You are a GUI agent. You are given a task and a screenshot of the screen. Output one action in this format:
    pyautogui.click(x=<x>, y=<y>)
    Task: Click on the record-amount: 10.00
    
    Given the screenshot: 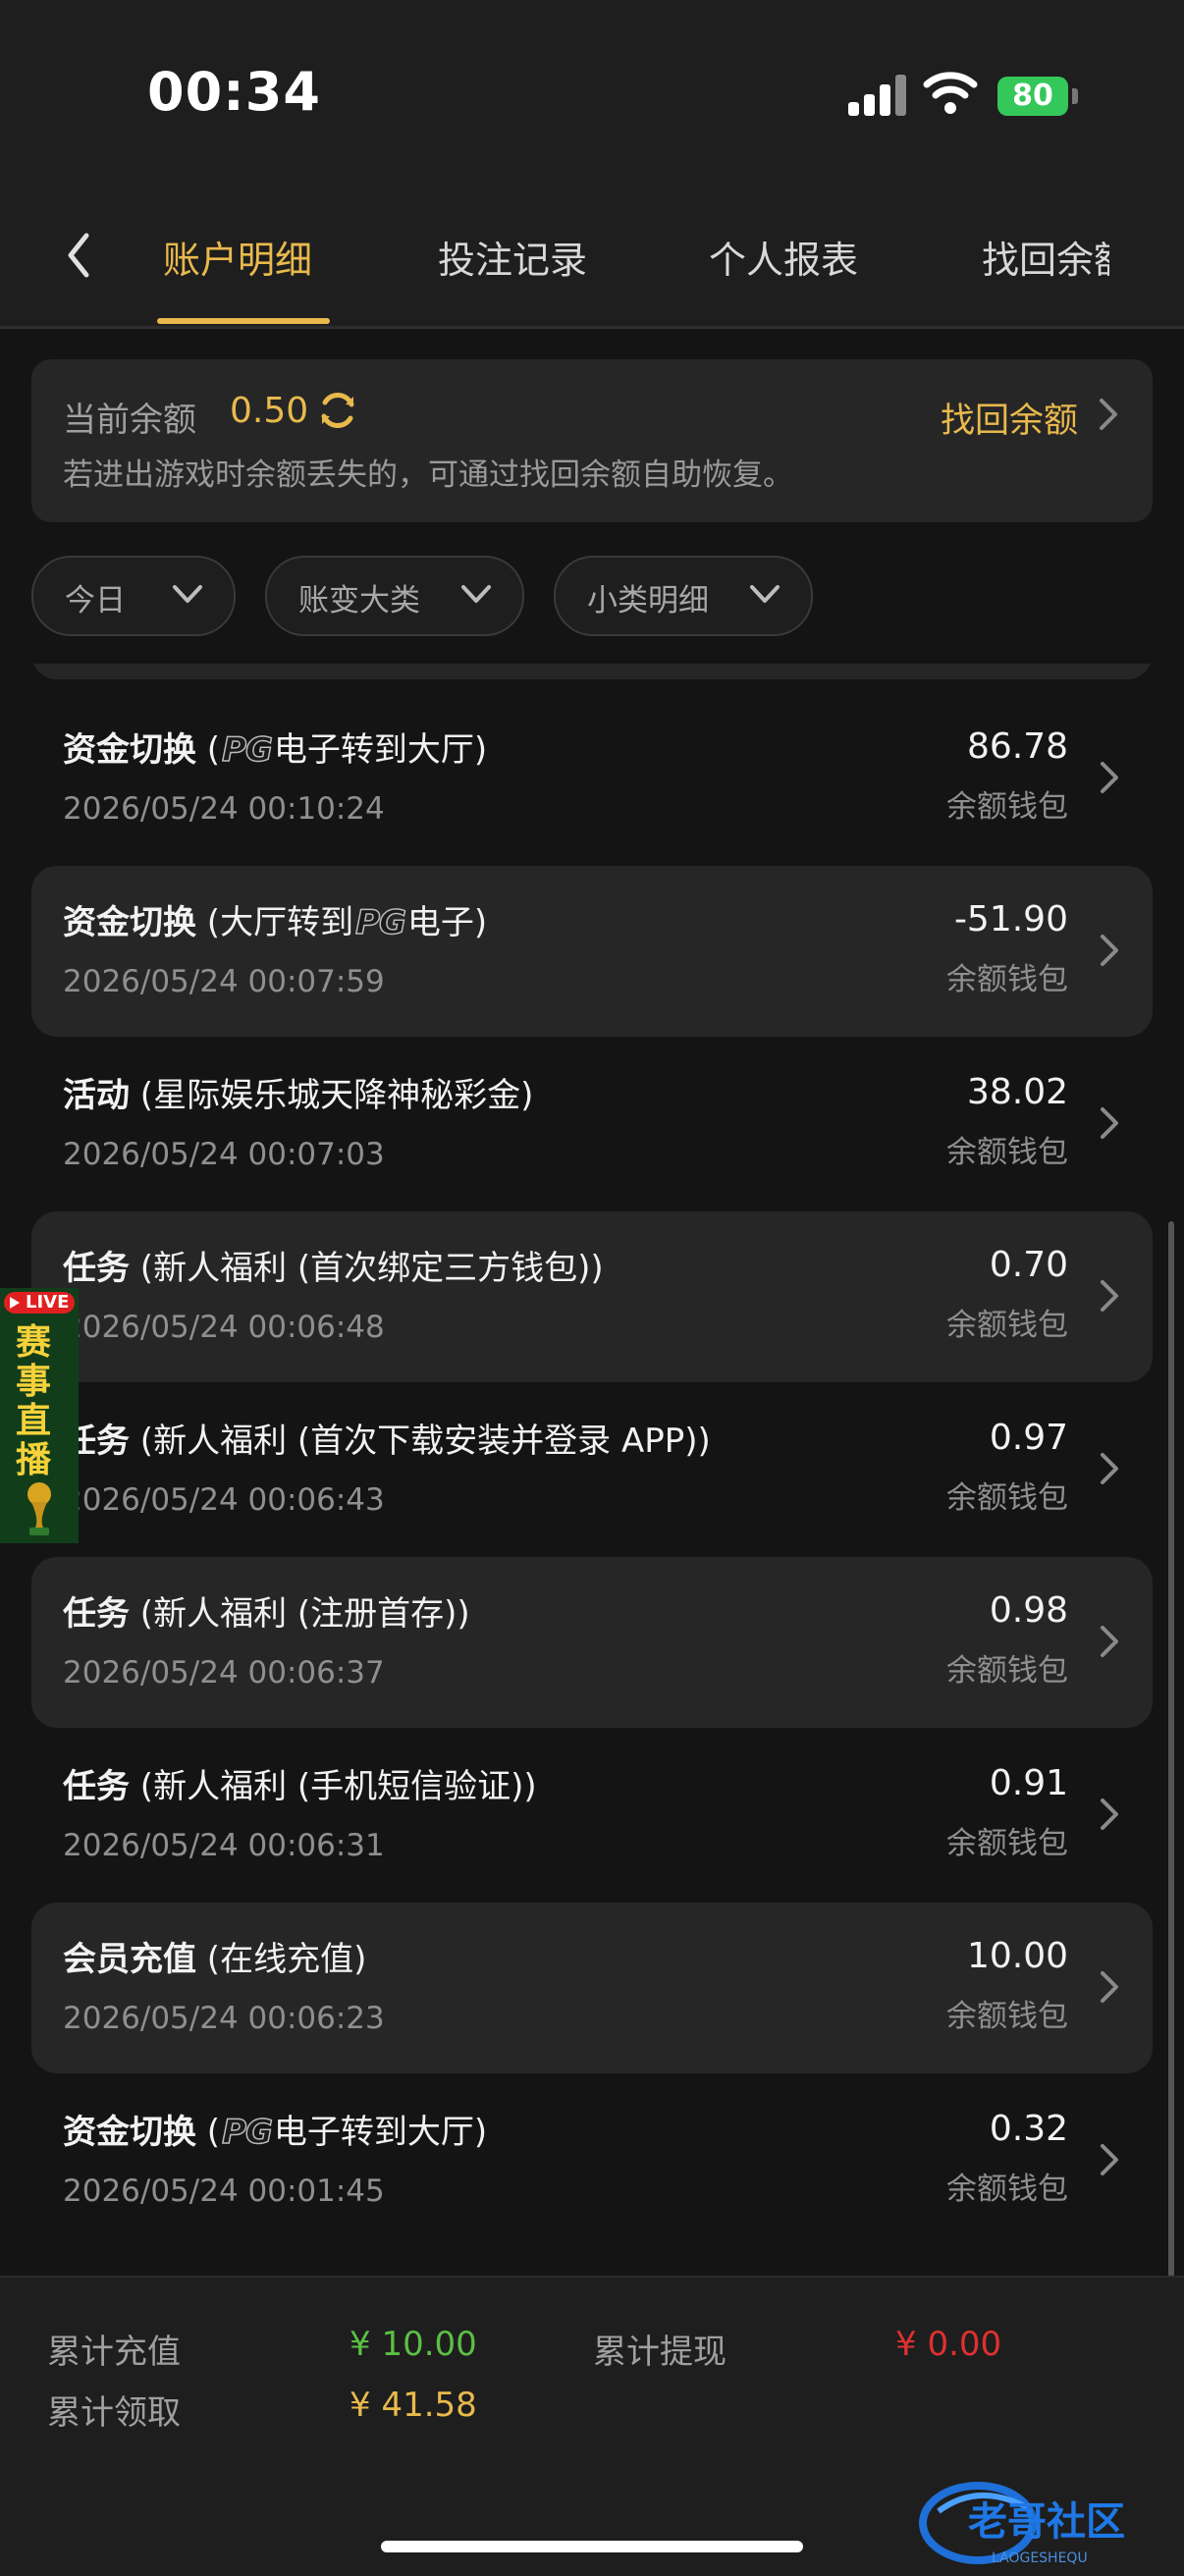 What is the action you would take?
    pyautogui.click(x=1017, y=1956)
    